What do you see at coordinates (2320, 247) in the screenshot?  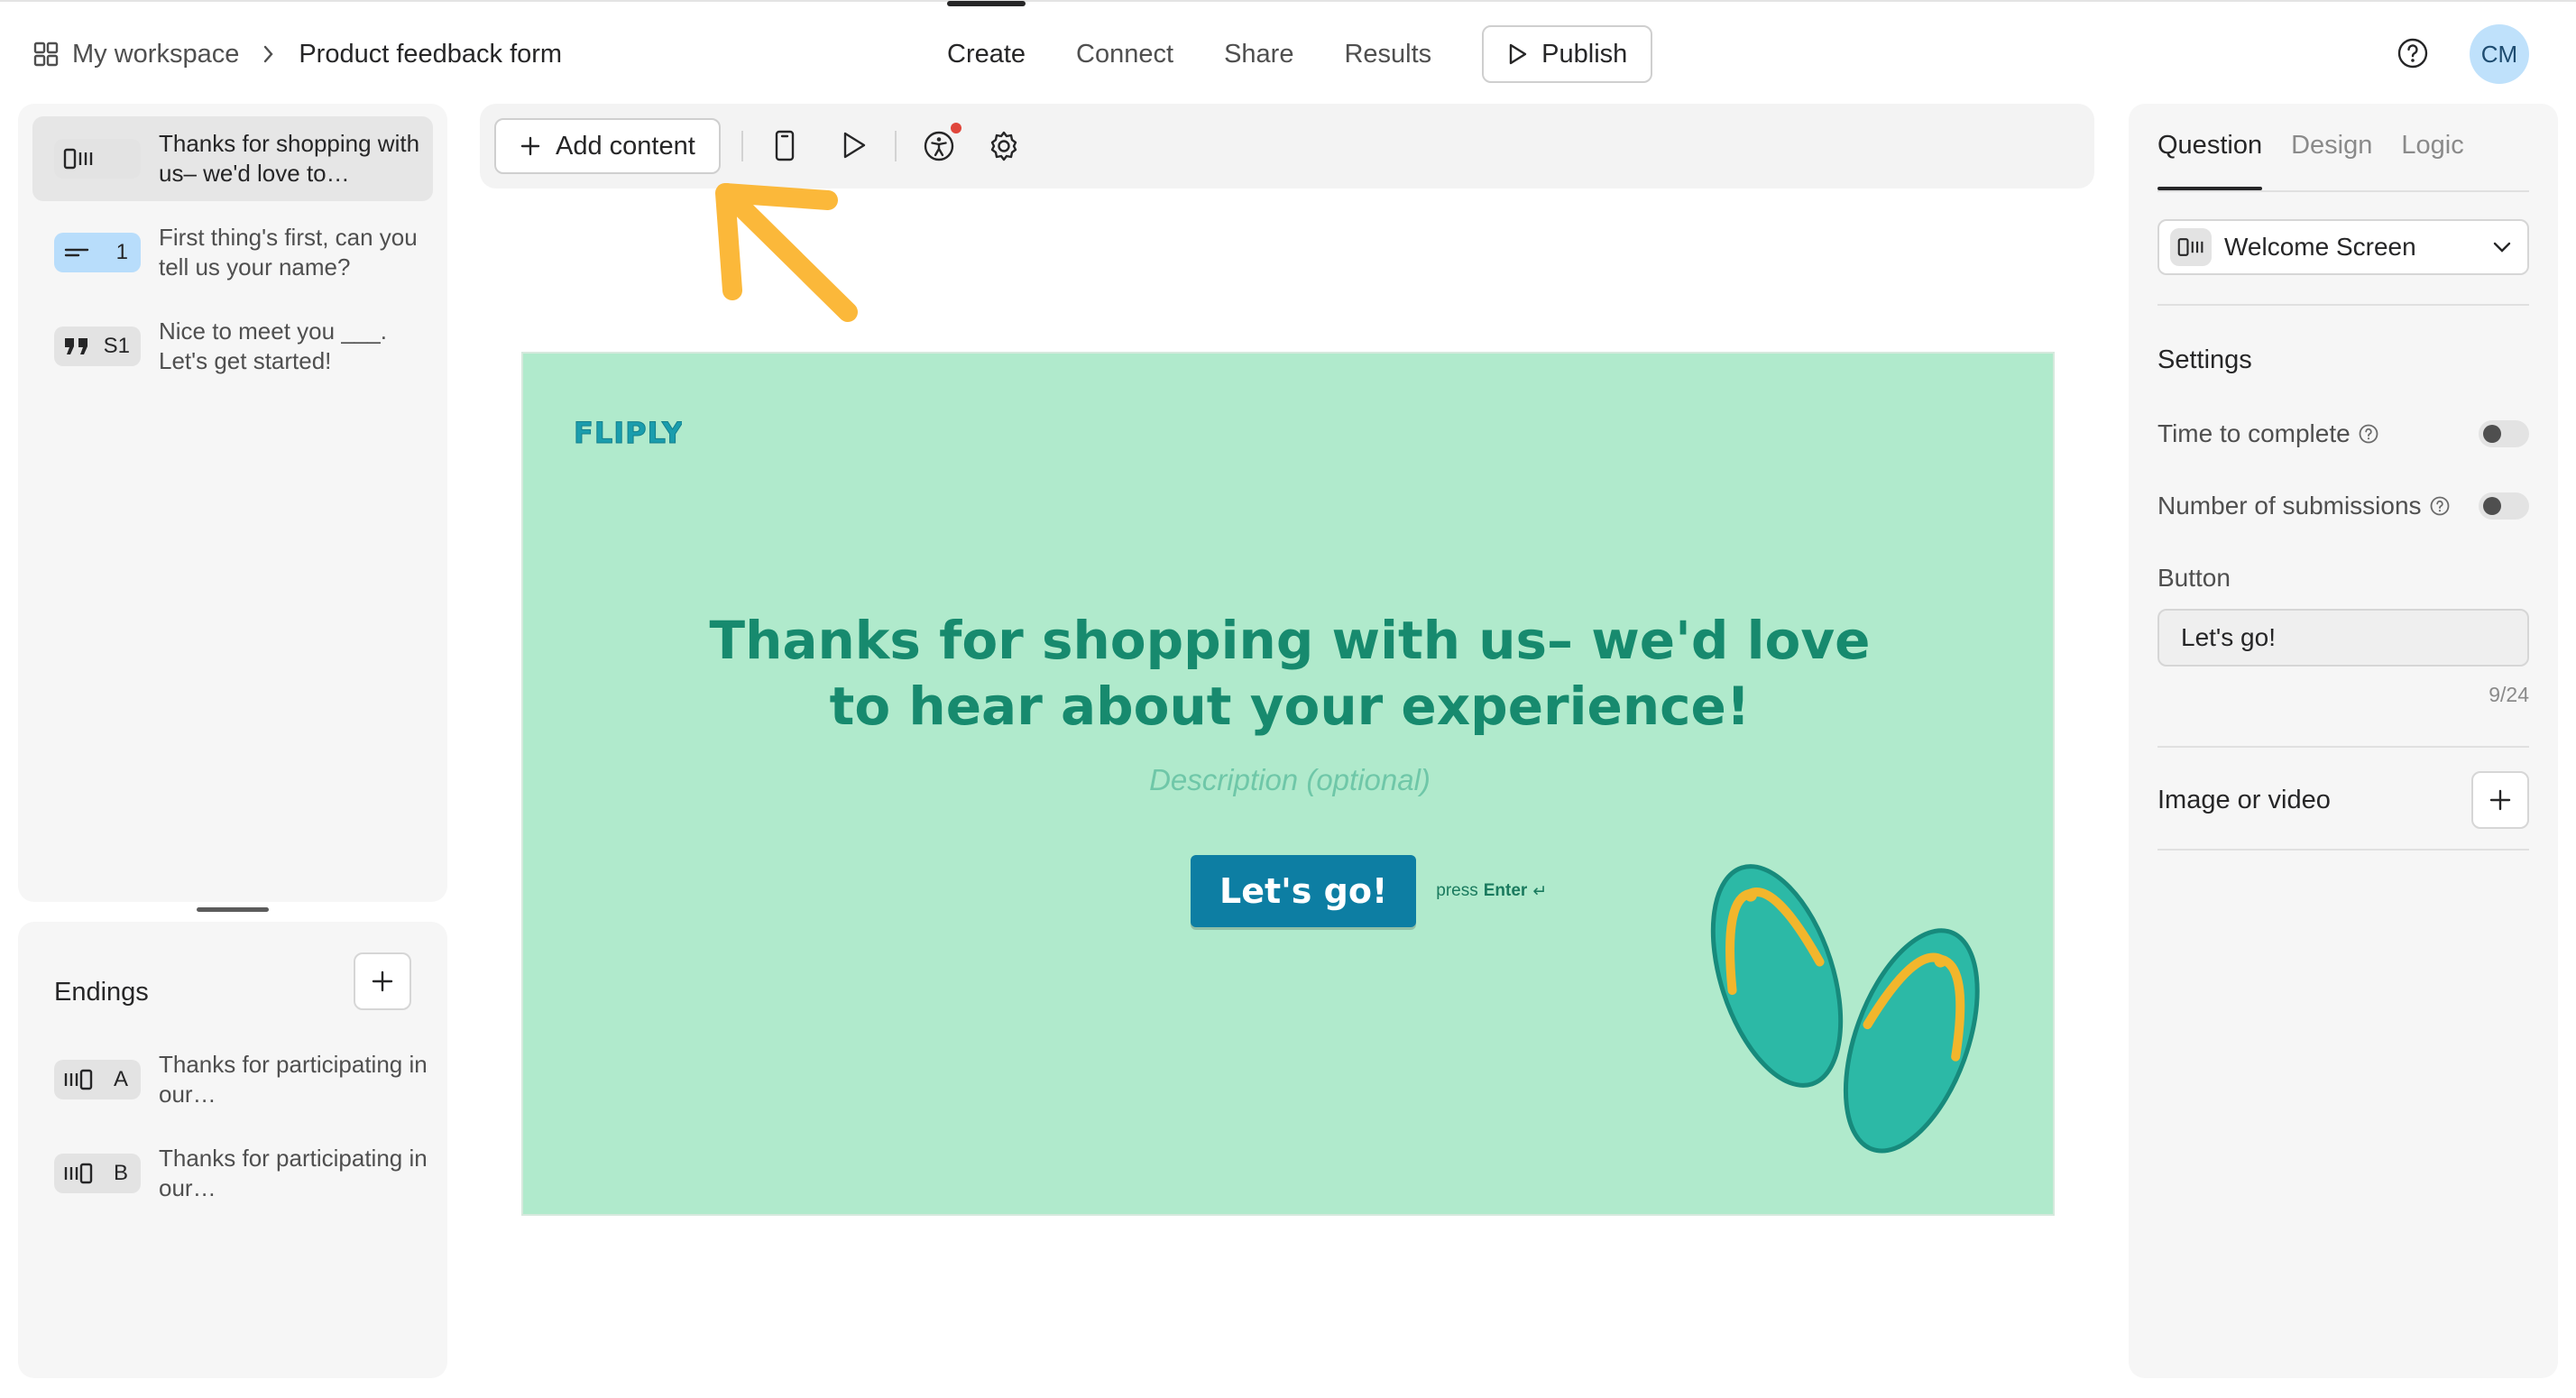 I see `question-type-value: Welcome Screen` at bounding box center [2320, 247].